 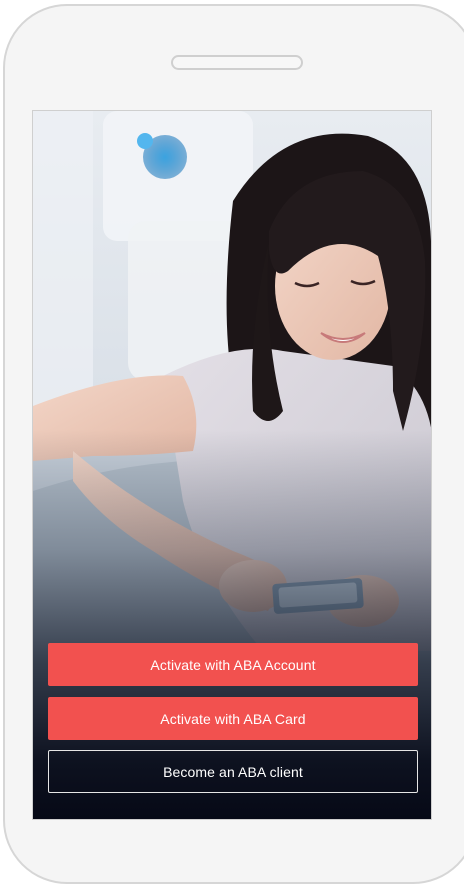 What do you see at coordinates (233, 718) in the screenshot?
I see `activate-with-card-button: Activate with ABA Card` at bounding box center [233, 718].